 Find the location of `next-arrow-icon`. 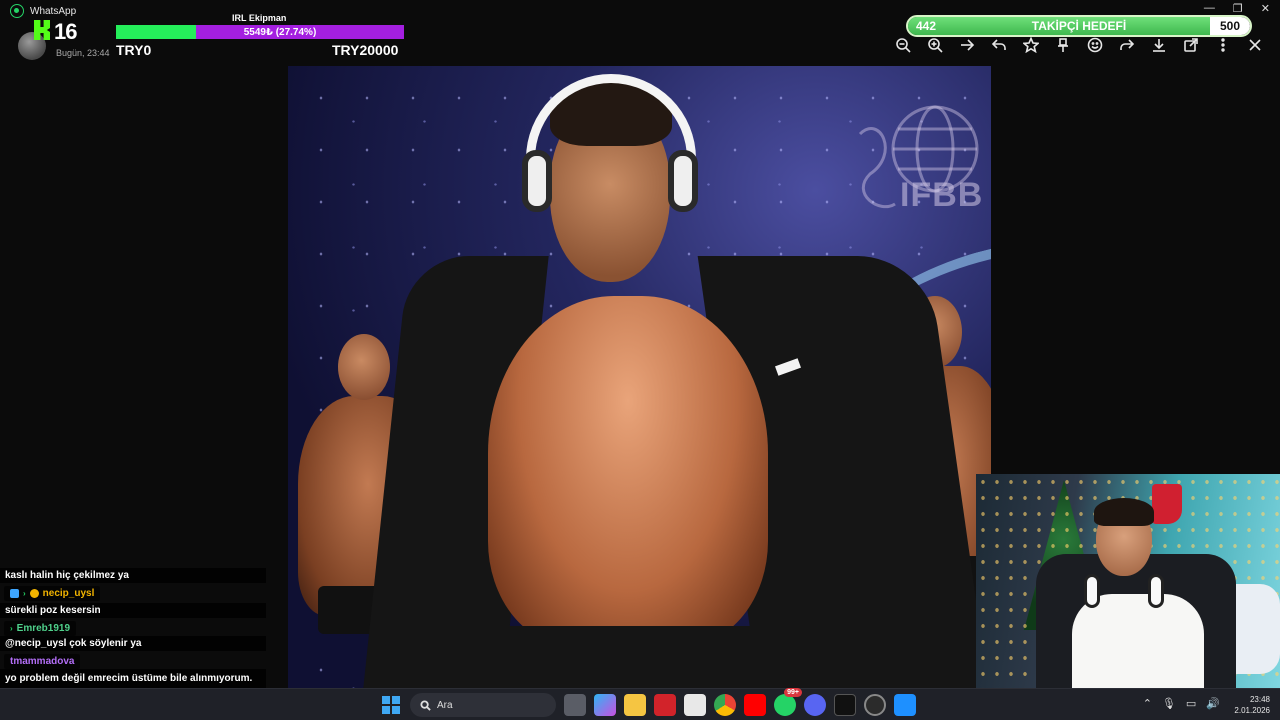

next-arrow-icon is located at coordinates (967, 45).